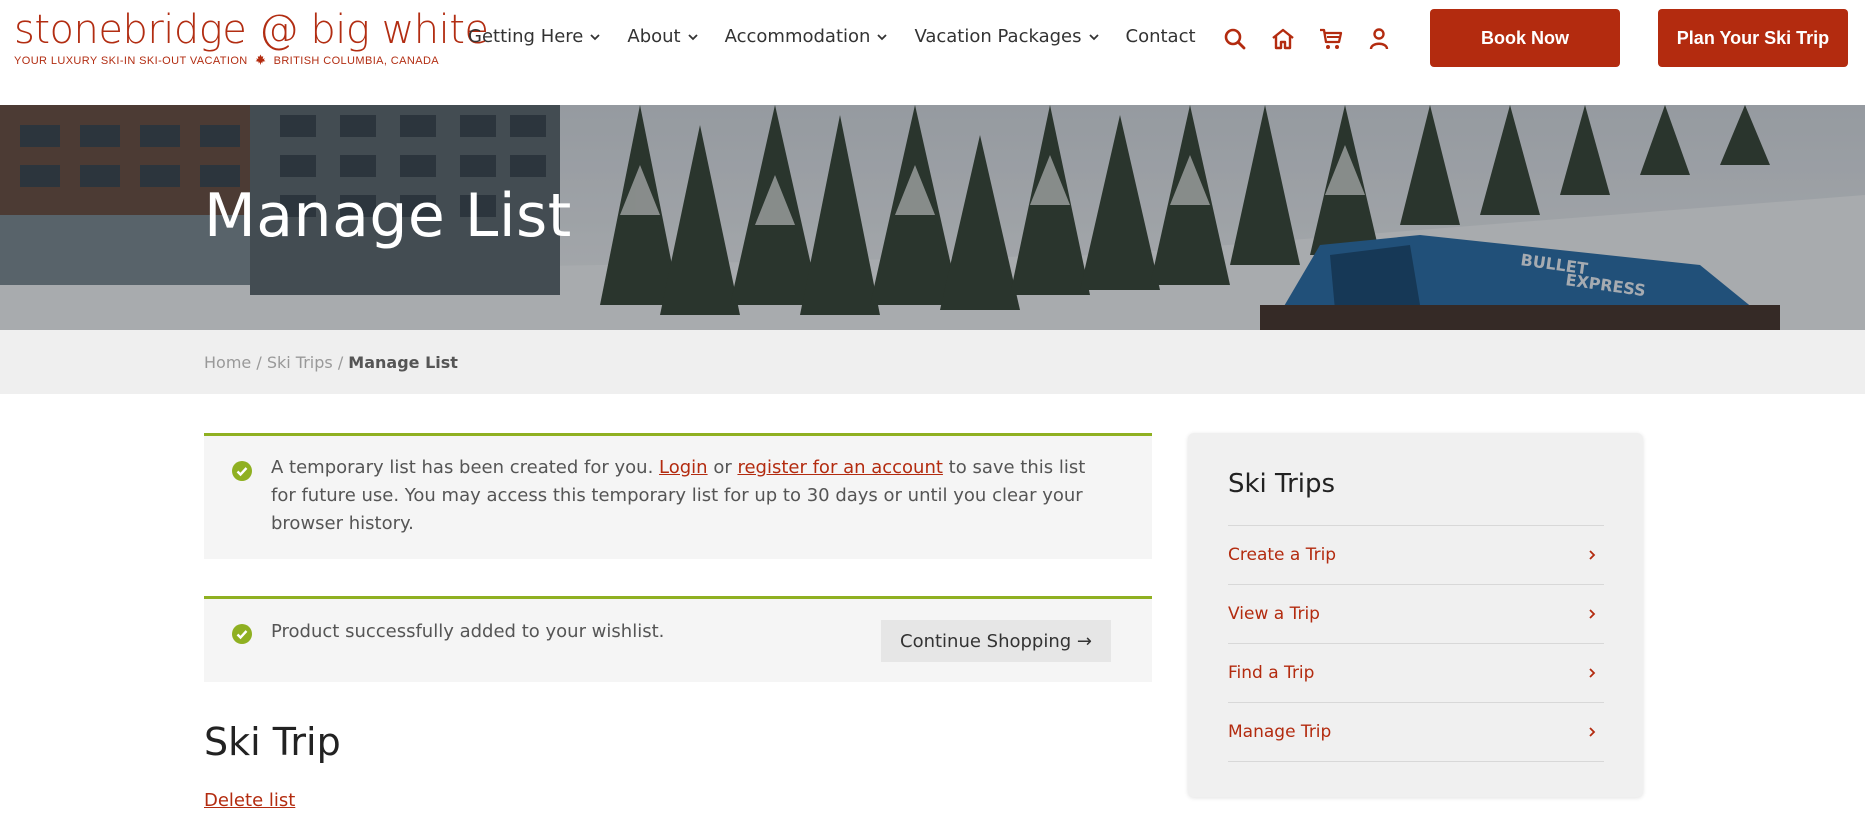 This screenshot has width=1865, height=830. I want to click on user-icon, so click(1379, 39).